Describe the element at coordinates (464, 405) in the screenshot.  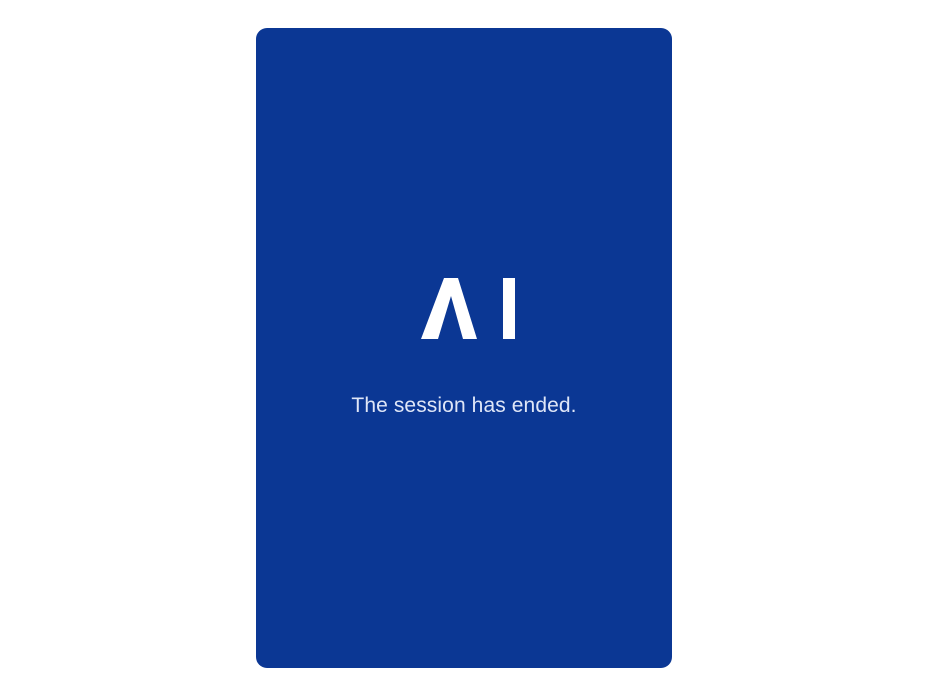
I see `session-ended-message: The session has ended.` at that location.